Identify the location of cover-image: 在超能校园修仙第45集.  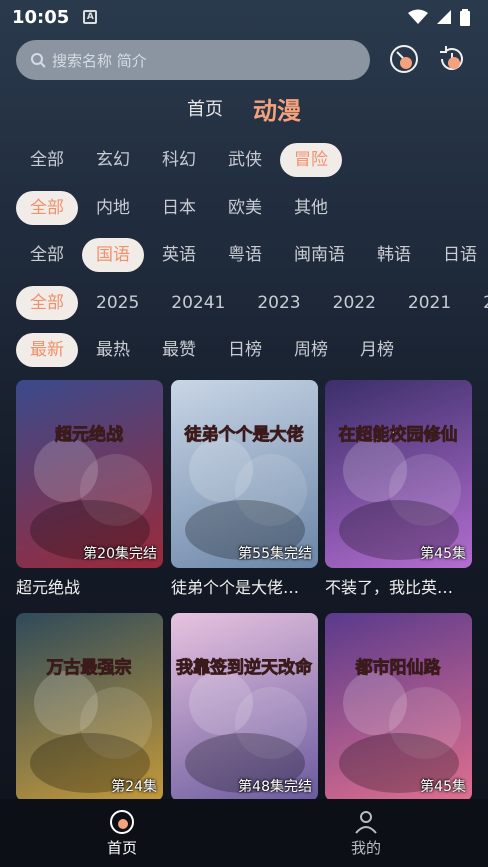
(398, 474).